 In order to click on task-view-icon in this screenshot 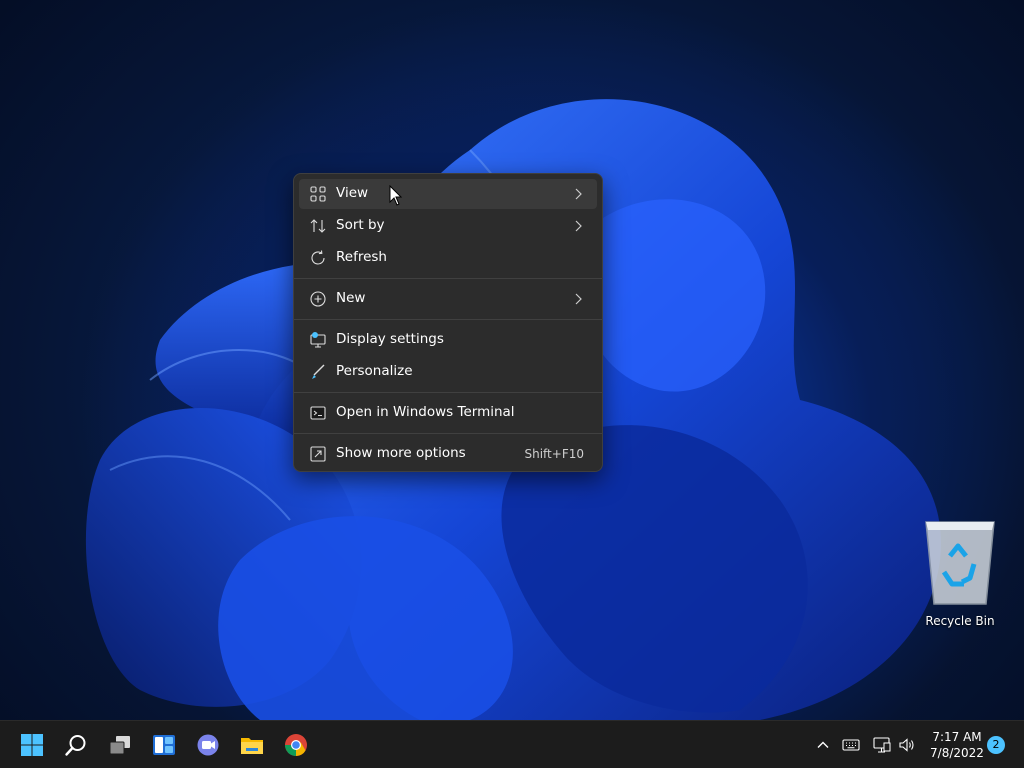, I will do `click(119, 745)`.